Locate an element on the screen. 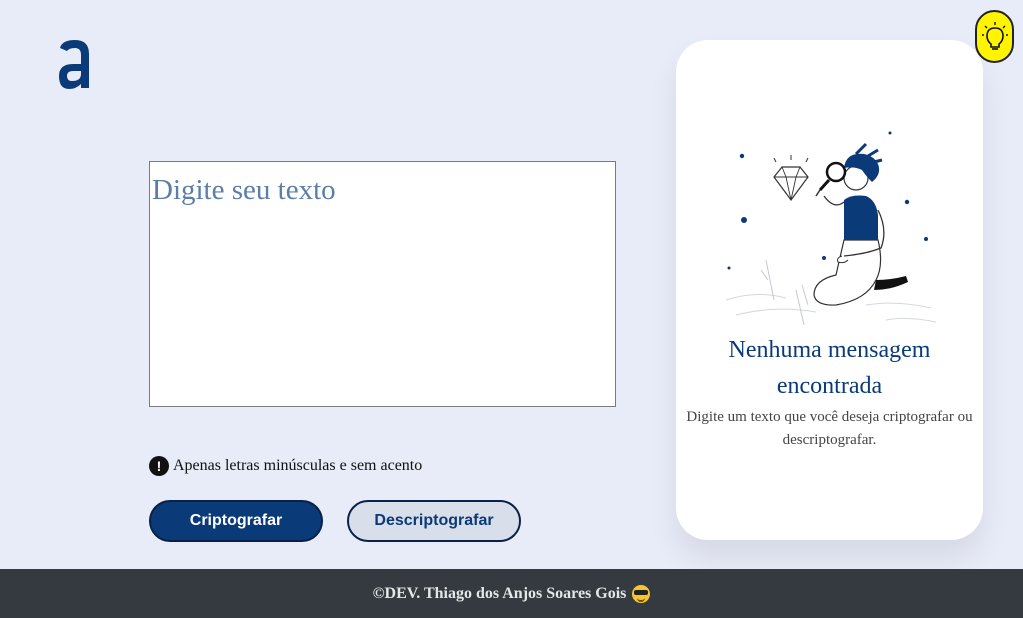 The width and height of the screenshot is (1023, 618). footer: ©DEV. Thiago dos Anjos Soares Gois is located at coordinates (511, 593).